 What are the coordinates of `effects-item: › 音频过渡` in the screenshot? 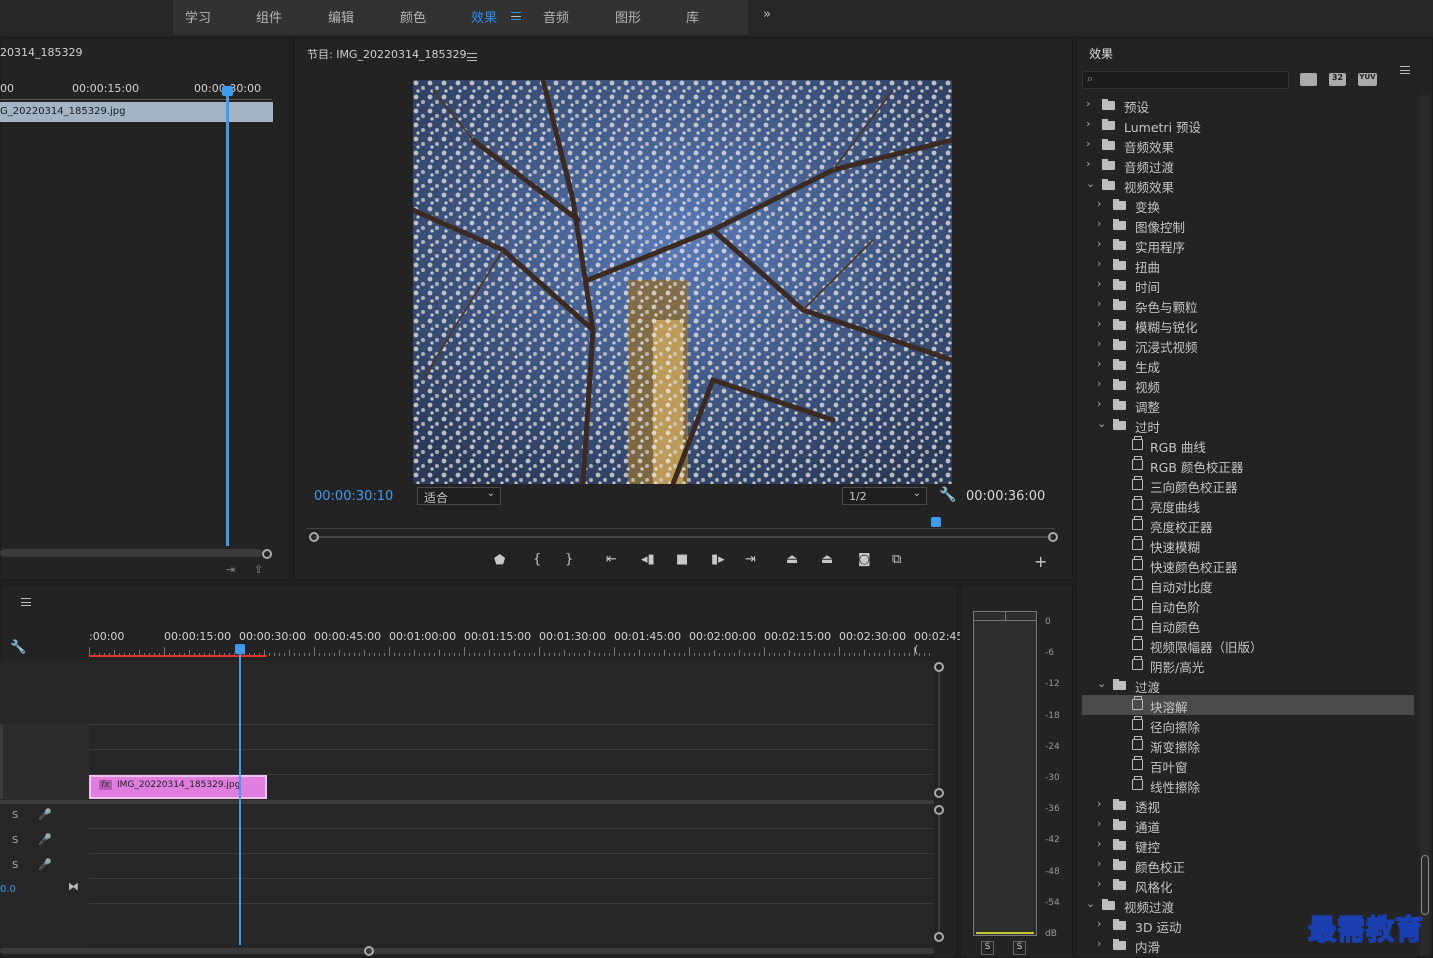 It's located at (1248, 165).